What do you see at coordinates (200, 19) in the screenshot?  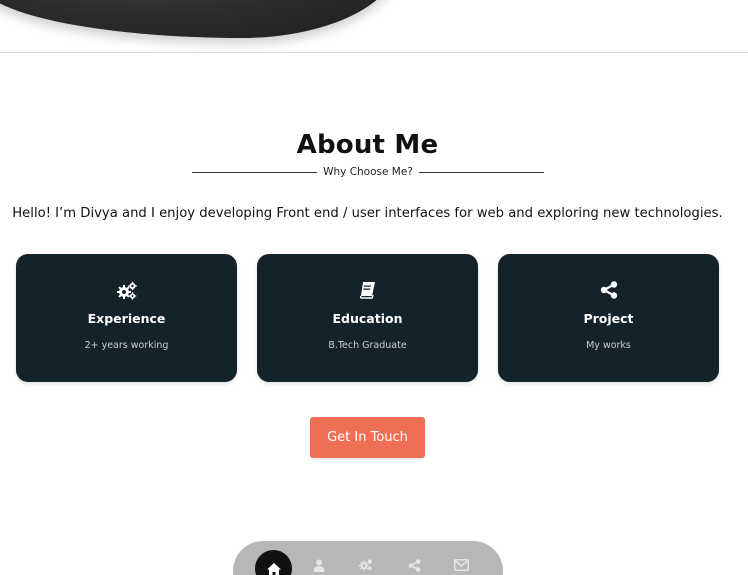 I see `hero-background-shape` at bounding box center [200, 19].